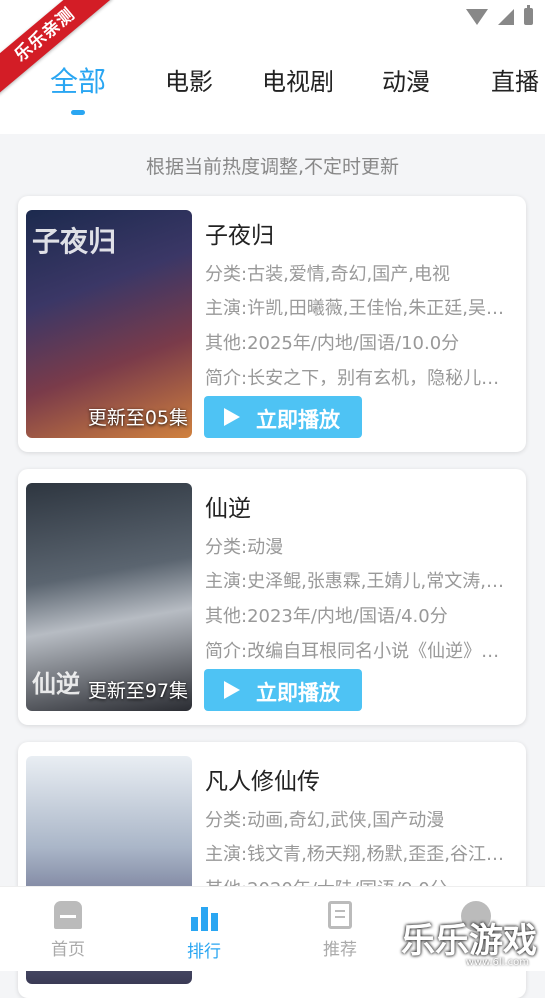 This screenshot has height=998, width=545. I want to click on poster-image: 仙逆 更新至97集, so click(109, 597).